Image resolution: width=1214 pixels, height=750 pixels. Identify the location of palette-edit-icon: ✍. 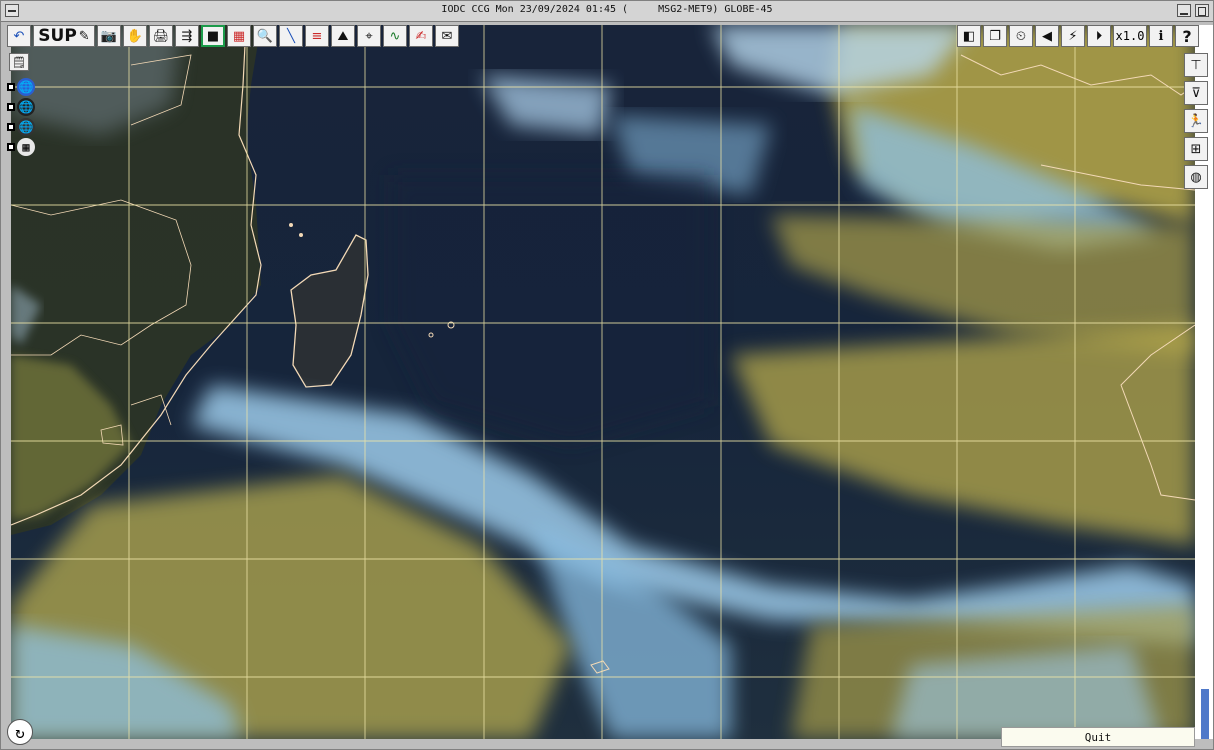
(421, 36).